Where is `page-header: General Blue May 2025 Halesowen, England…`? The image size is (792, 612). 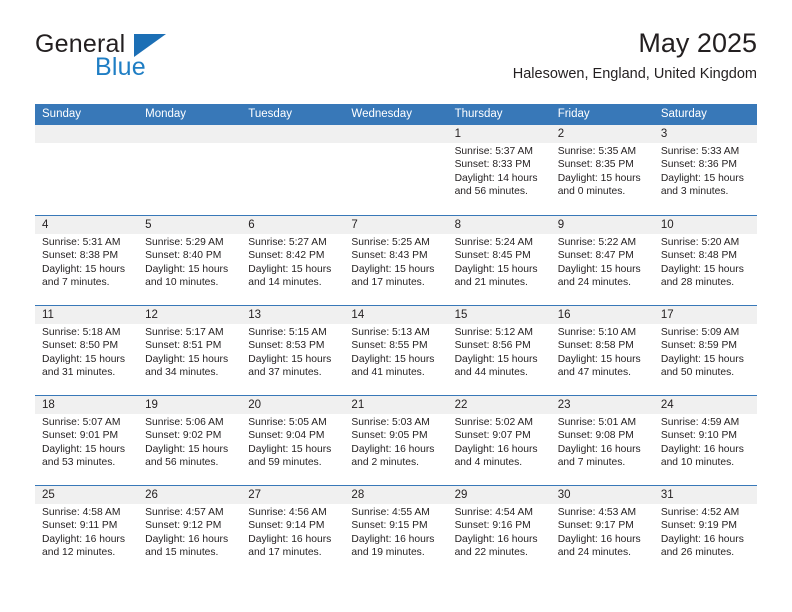
page-header: General Blue May 2025 Halesowen, England… is located at coordinates (396, 61).